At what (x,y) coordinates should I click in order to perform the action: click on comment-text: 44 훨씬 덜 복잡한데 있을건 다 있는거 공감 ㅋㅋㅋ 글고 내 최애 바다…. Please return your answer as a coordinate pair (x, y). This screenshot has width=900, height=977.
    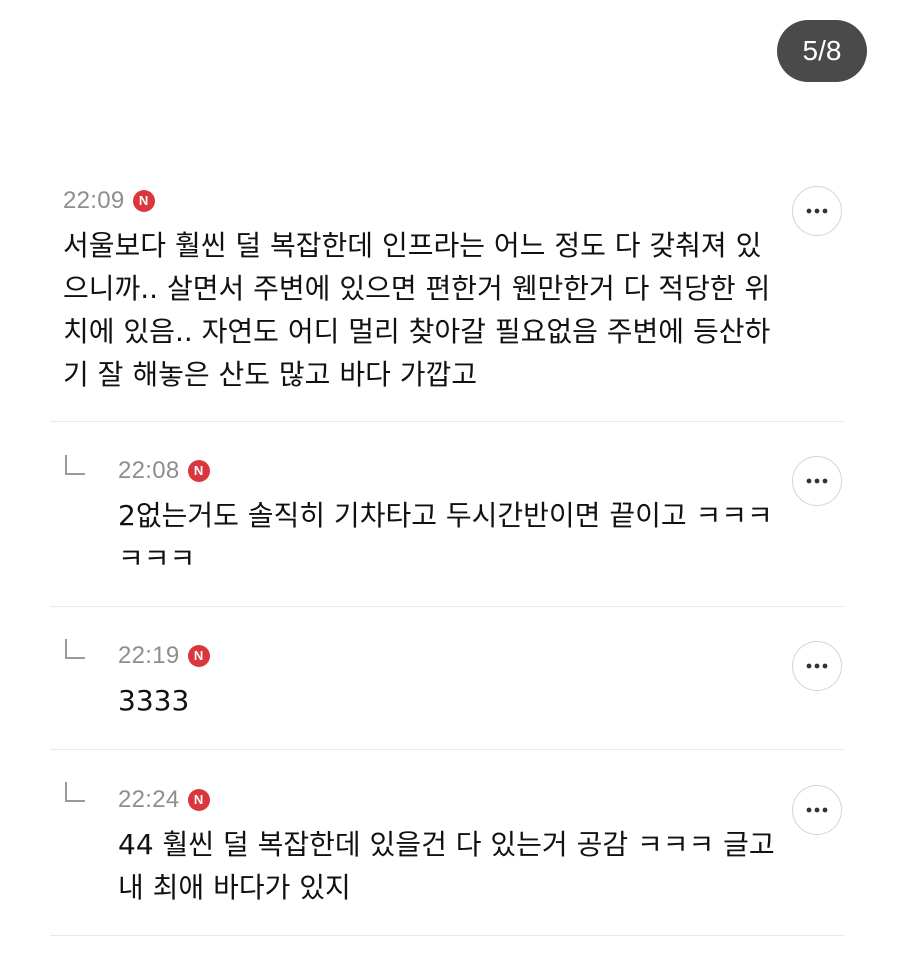
    Looking at the image, I should click on (446, 866).